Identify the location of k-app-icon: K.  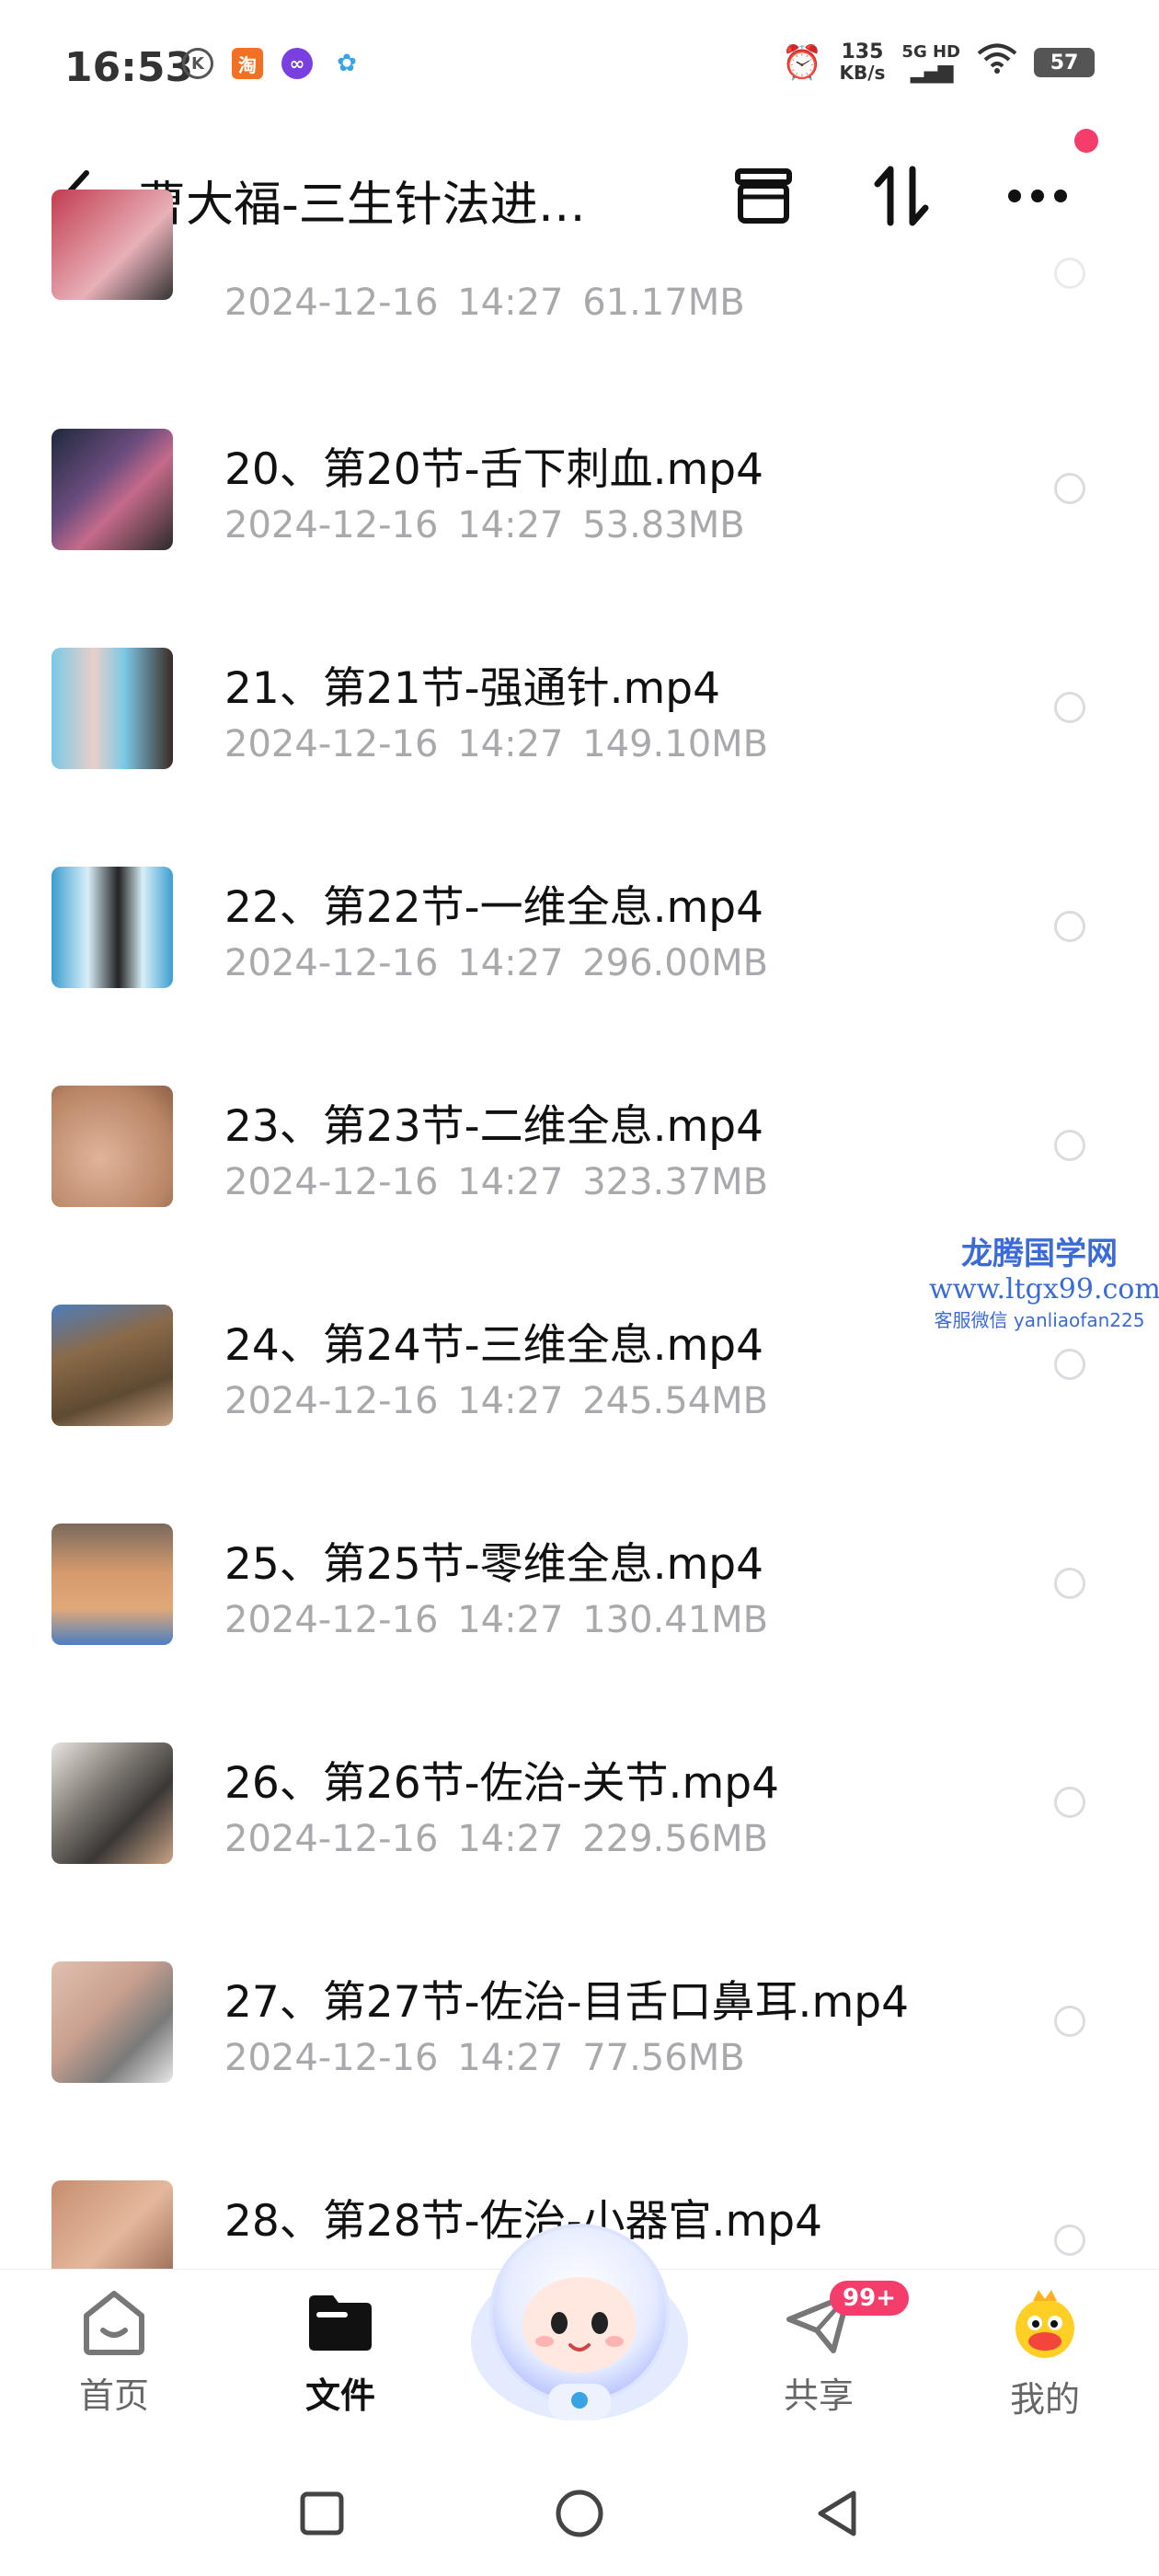
(197, 63).